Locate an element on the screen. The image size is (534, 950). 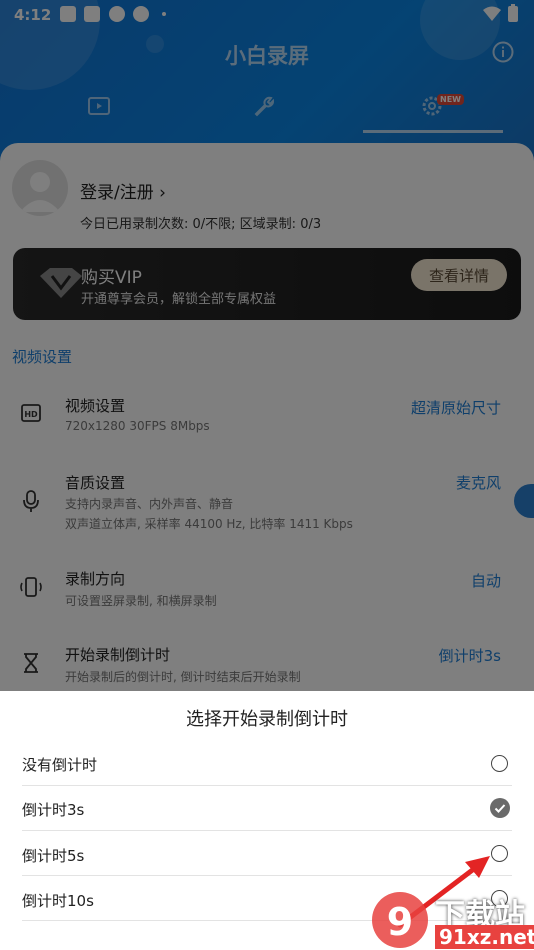
svg-text: 9 is located at coordinates (400, 922).